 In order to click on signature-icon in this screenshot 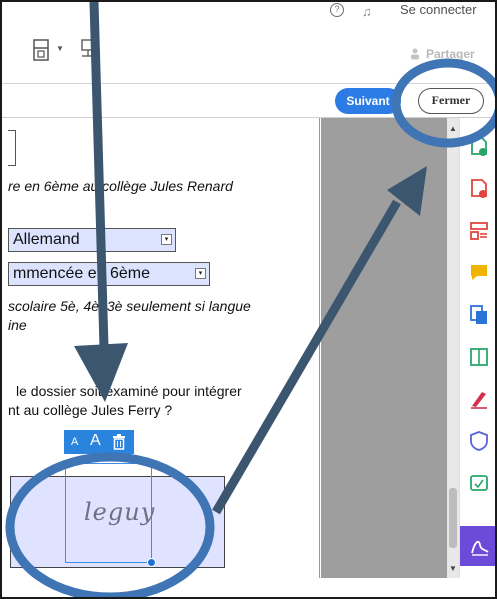, I will do `click(480, 548)`.